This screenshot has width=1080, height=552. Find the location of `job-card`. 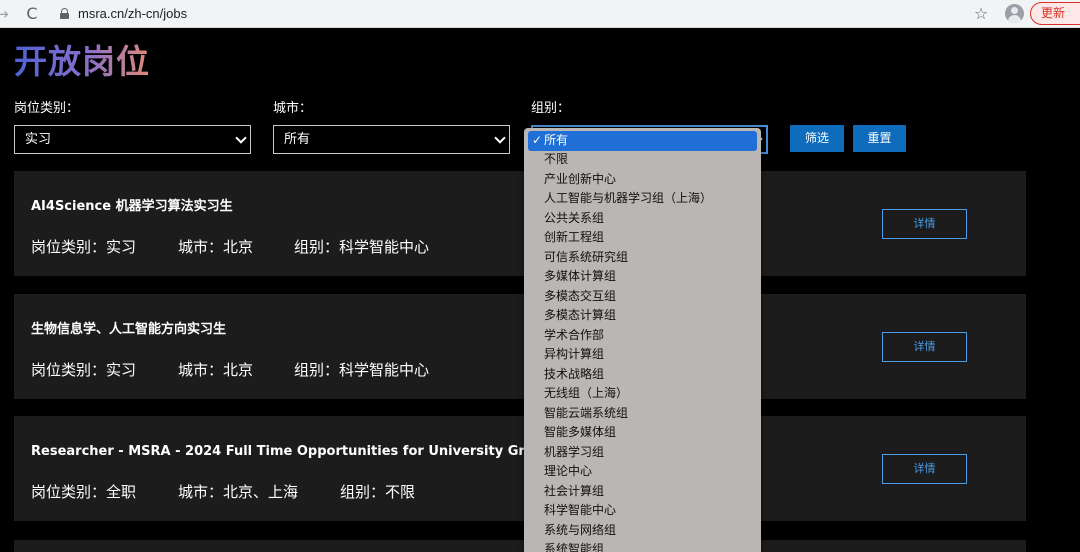

job-card is located at coordinates (520, 546).